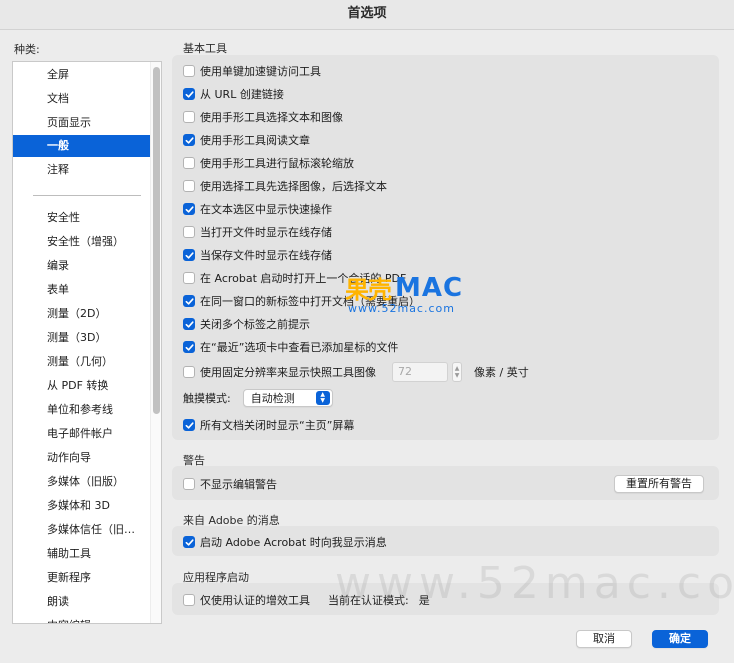 The width and height of the screenshot is (734, 663). I want to click on chevron-updown-icon: ▲ ▼, so click(322, 398).